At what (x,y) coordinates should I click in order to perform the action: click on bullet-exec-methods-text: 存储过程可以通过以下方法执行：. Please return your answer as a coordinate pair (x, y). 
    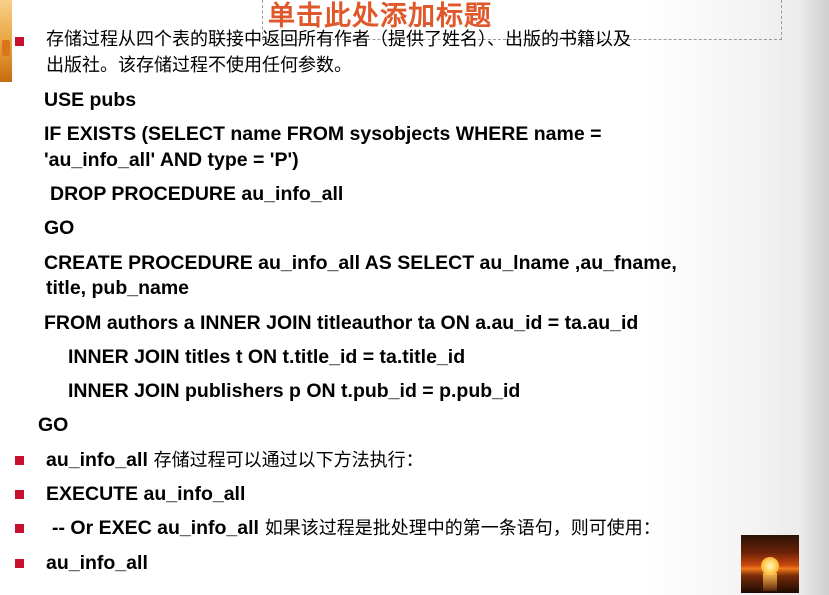
    Looking at the image, I should click on (285, 460).